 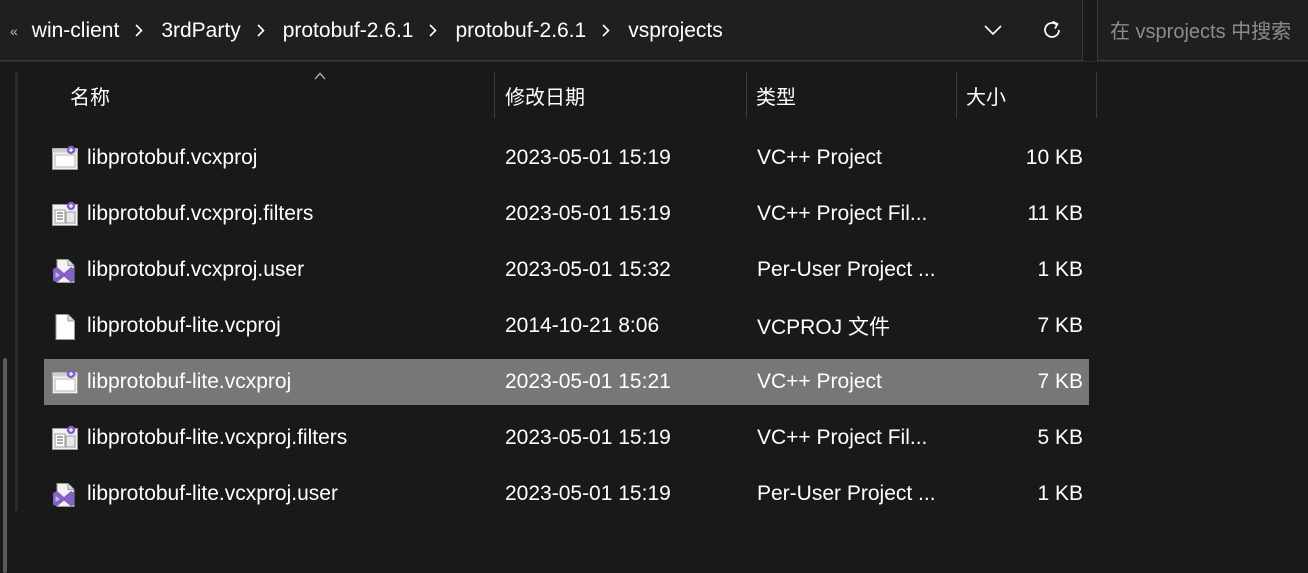 I want to click on sort-ascending-icon, so click(x=320, y=76).